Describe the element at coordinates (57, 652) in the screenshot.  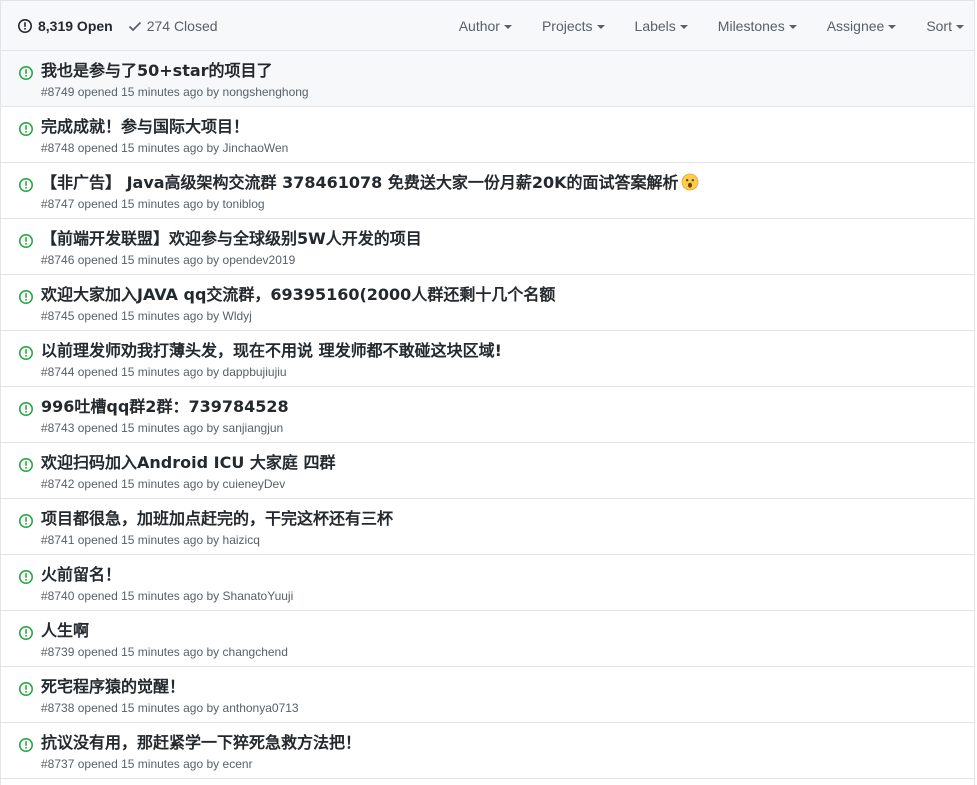
I see `issue-number: #8739` at that location.